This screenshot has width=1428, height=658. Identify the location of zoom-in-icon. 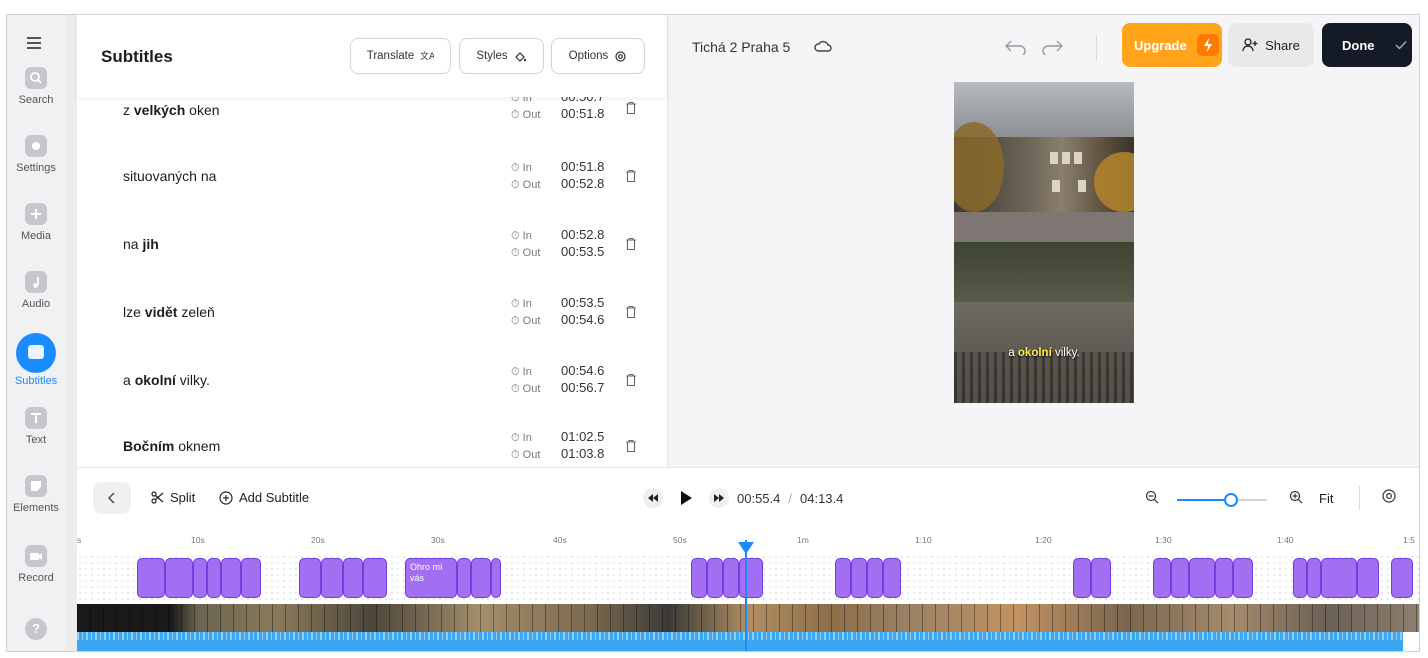
(1296, 497).